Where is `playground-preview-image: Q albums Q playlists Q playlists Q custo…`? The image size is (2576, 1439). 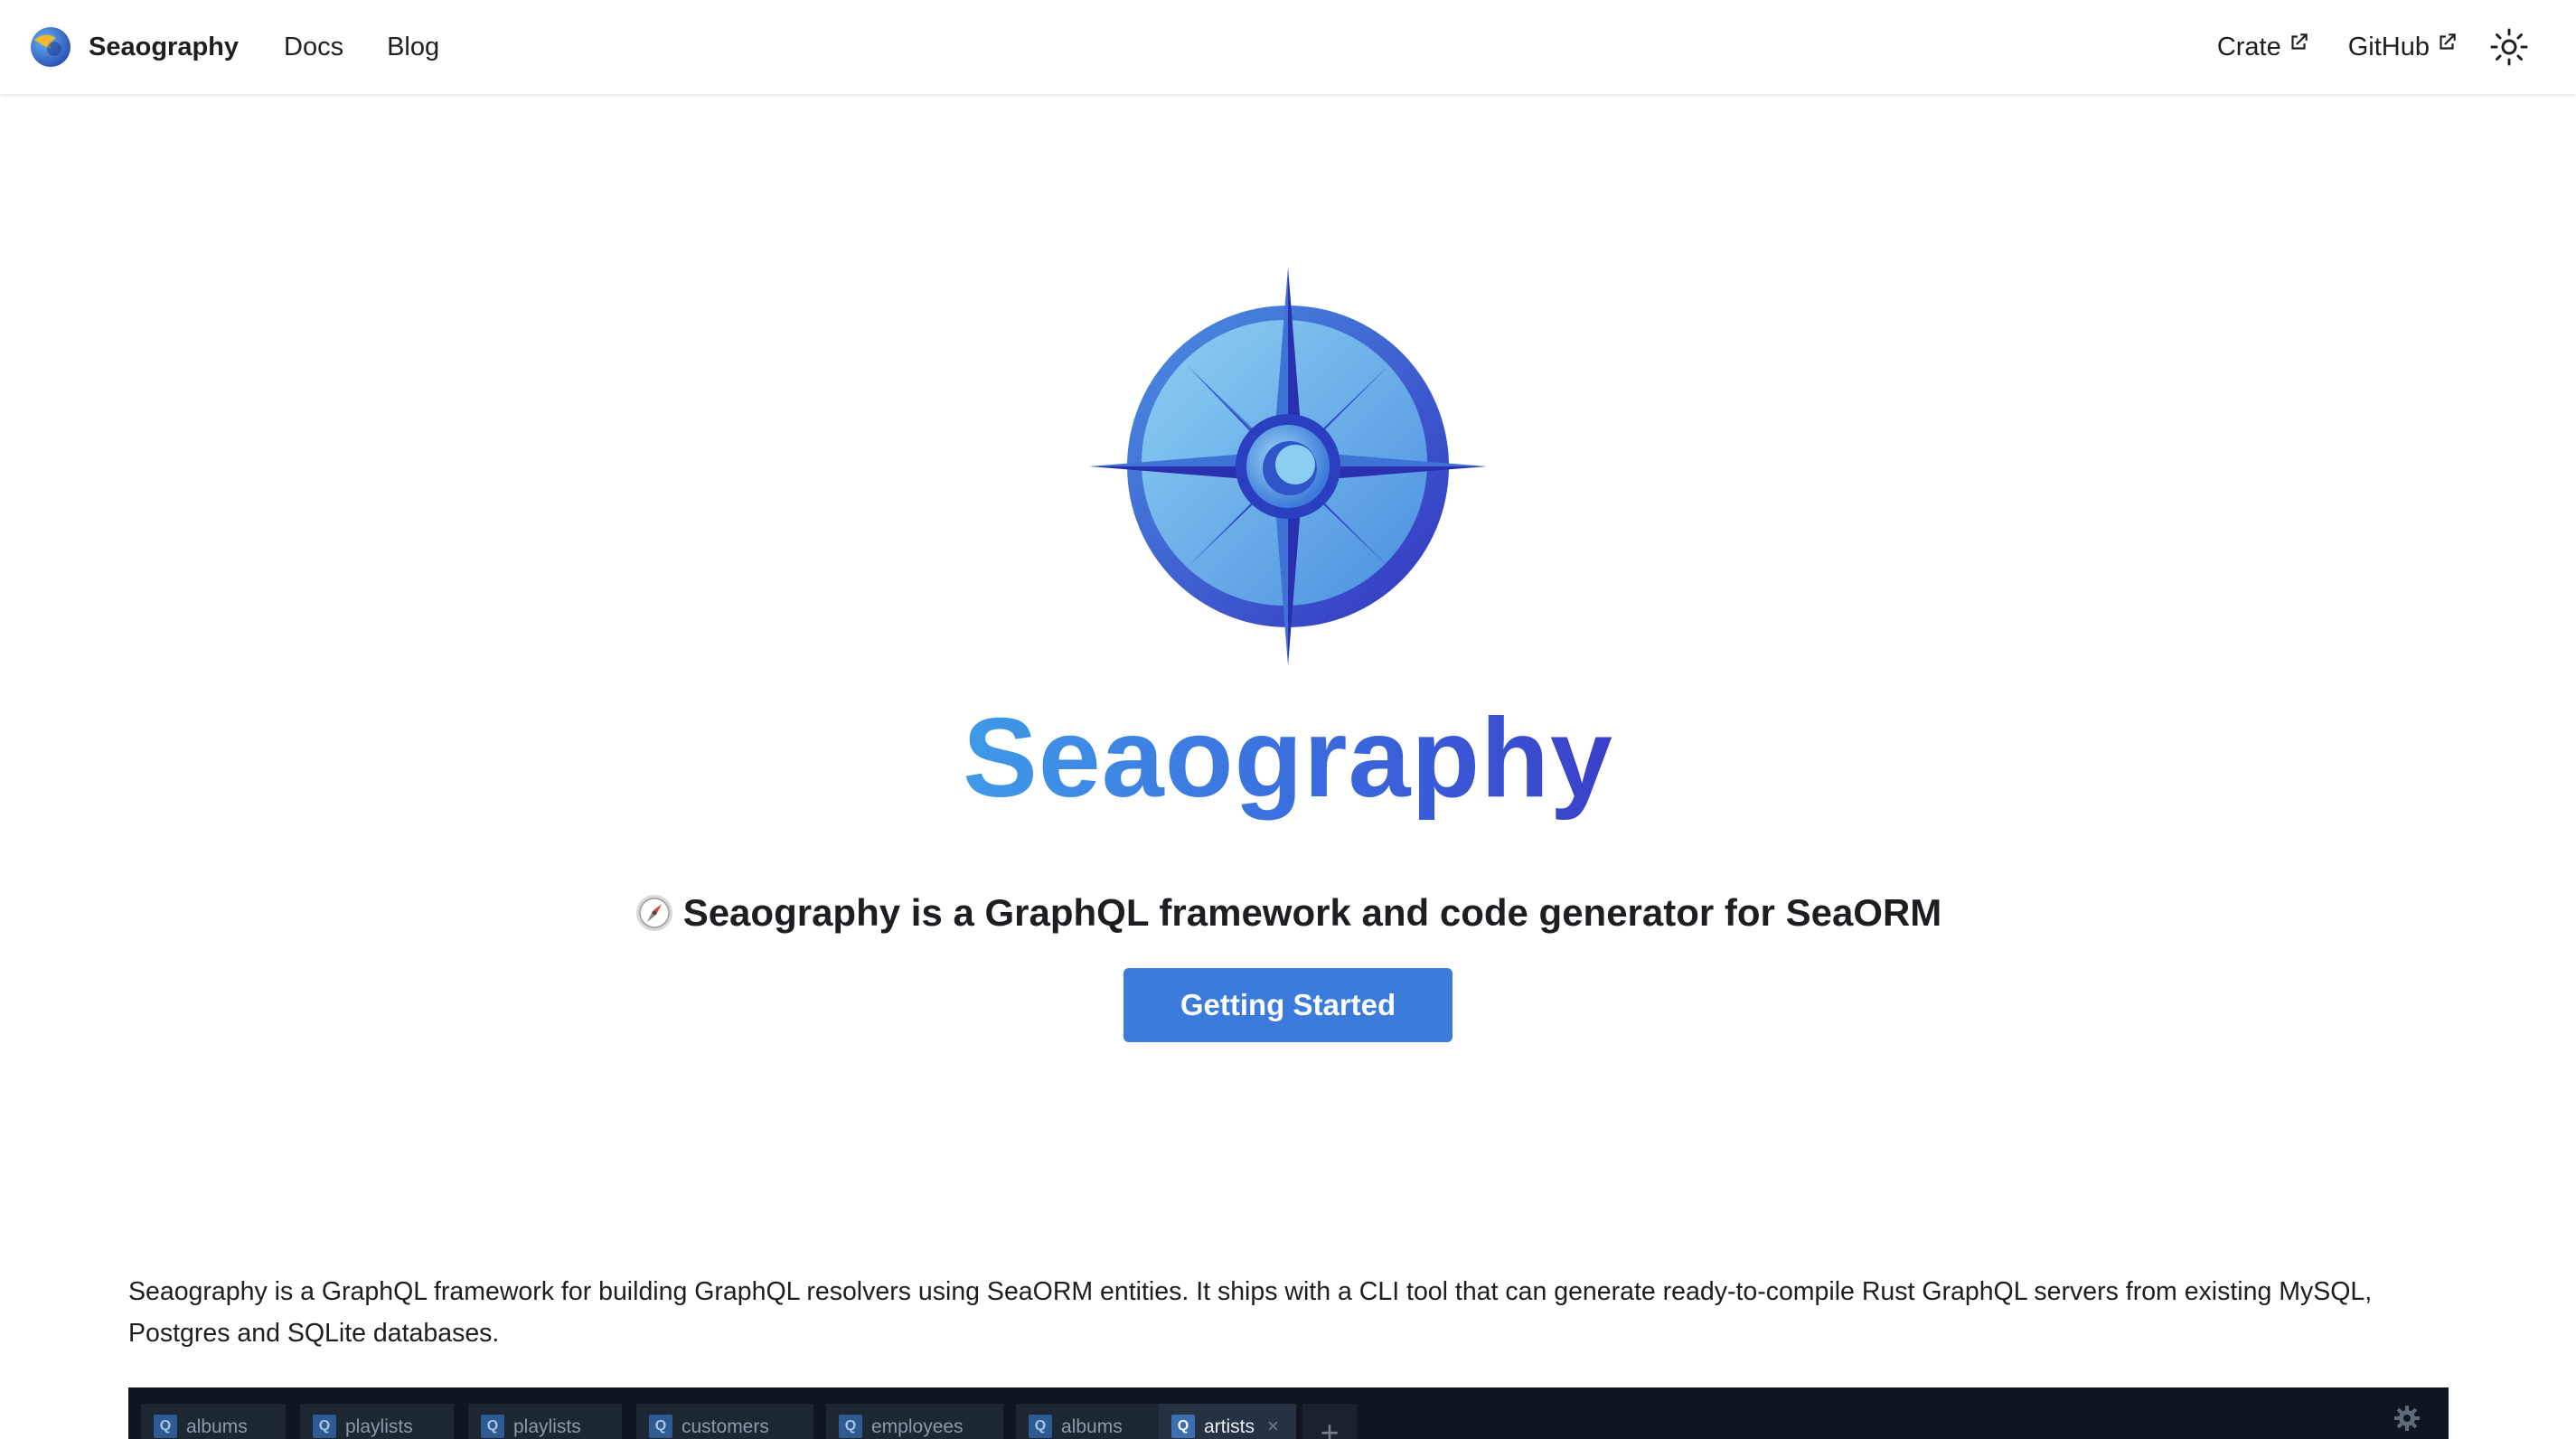
playground-preview-image: Q albums Q playlists Q playlists Q custo… is located at coordinates (1289, 1413).